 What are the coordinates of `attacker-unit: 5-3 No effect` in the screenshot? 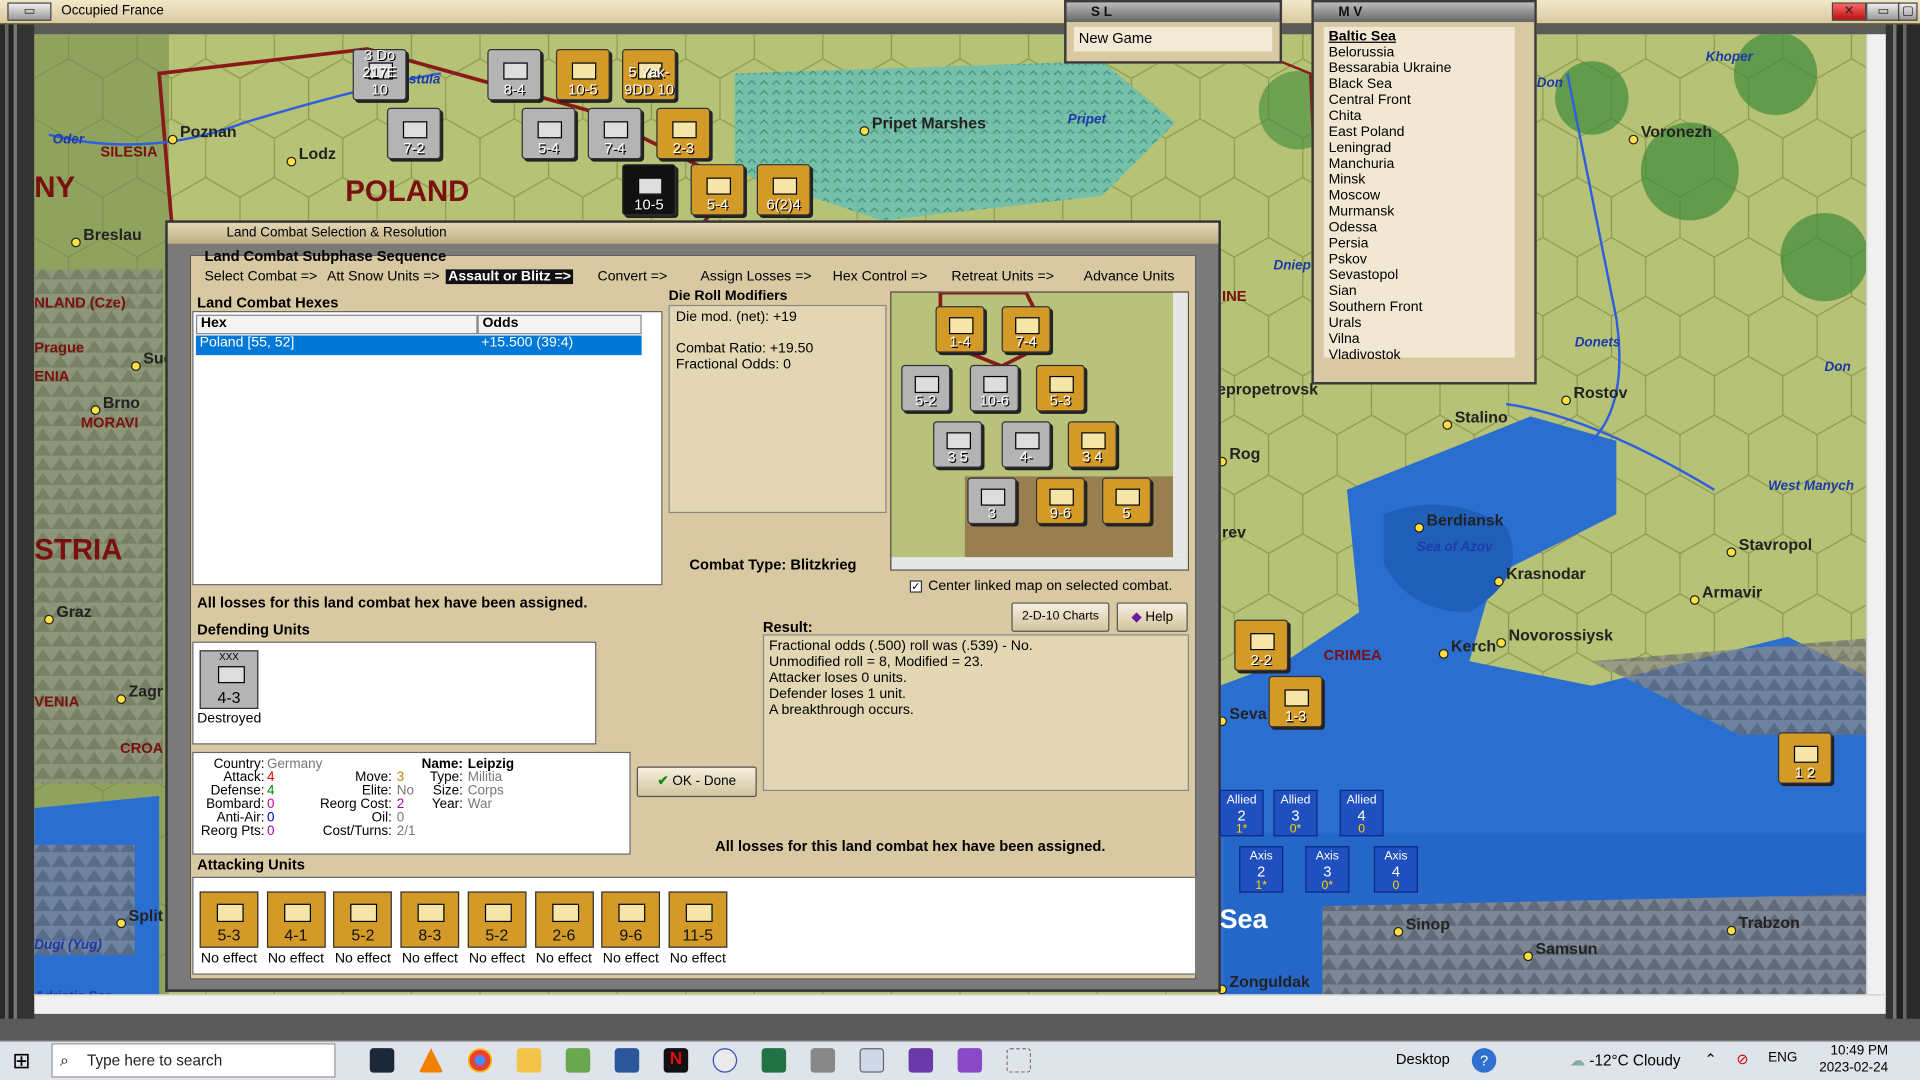 It's located at (228, 928).